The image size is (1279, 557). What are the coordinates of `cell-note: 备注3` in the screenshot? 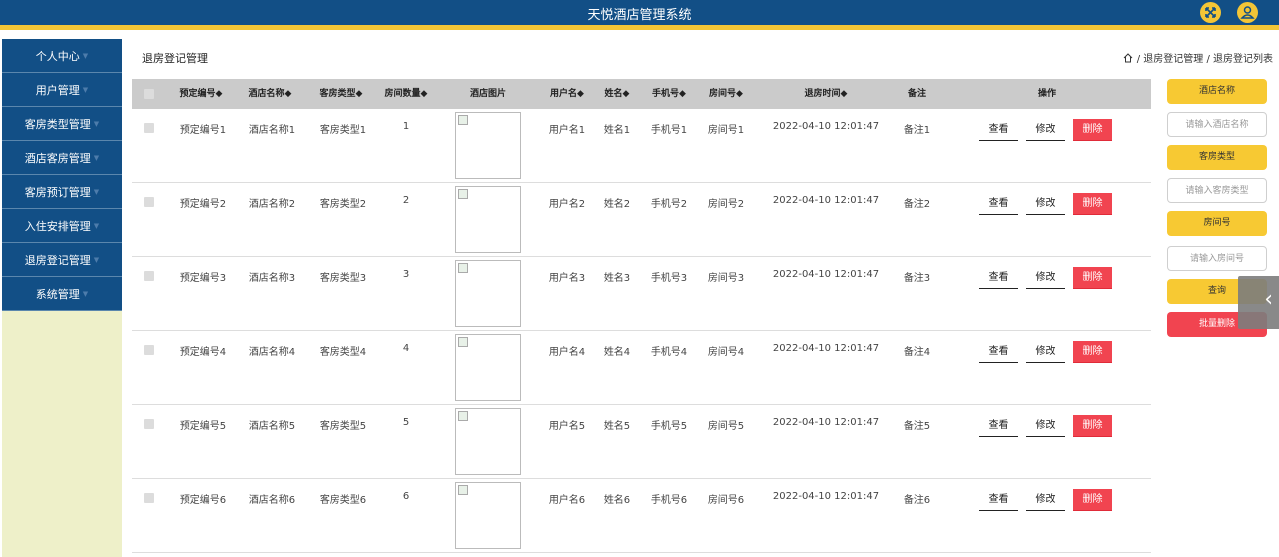 It's located at (917, 278).